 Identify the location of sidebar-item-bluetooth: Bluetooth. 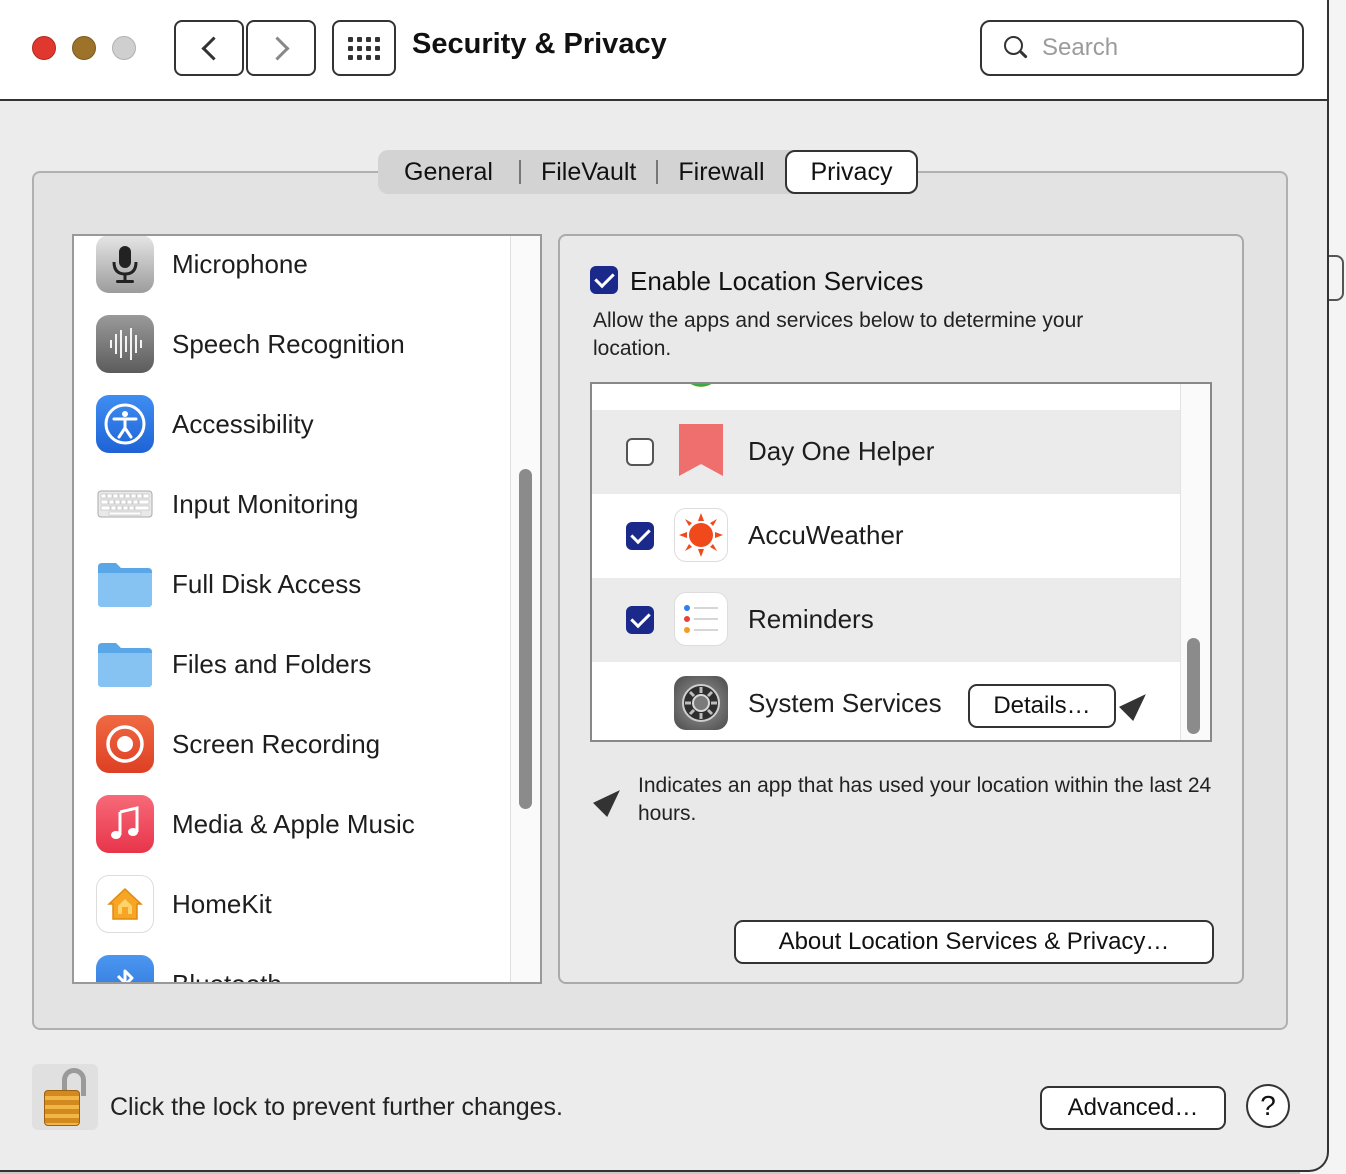
(289, 964).